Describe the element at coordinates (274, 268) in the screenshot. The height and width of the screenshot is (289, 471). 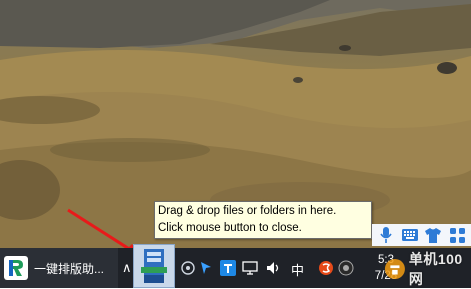
I see `speaker-icon` at that location.